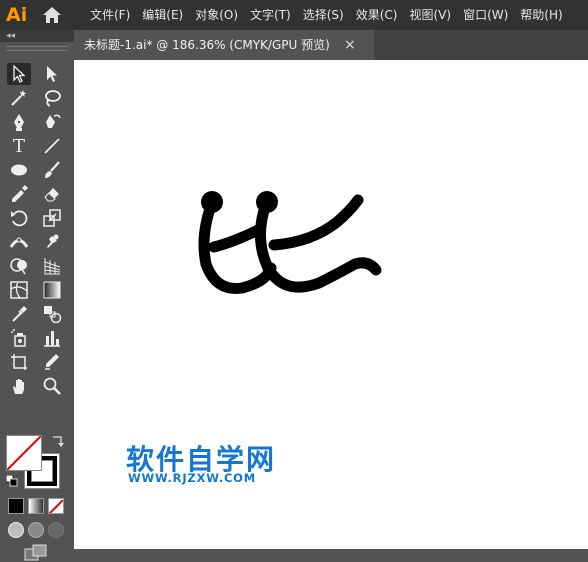 This screenshot has height=562, width=588. I want to click on document-tab-bar: 未标题-1.ai* @ 186.36% (CMYK/GPU 预览) ×, so click(331, 45).